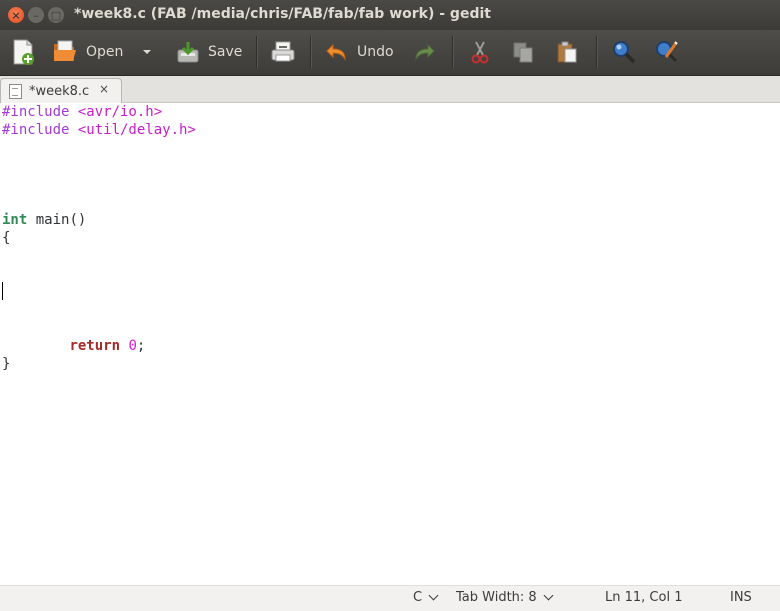 Image resolution: width=780 pixels, height=611 pixels. I want to click on number-literal: 0, so click(132, 346).